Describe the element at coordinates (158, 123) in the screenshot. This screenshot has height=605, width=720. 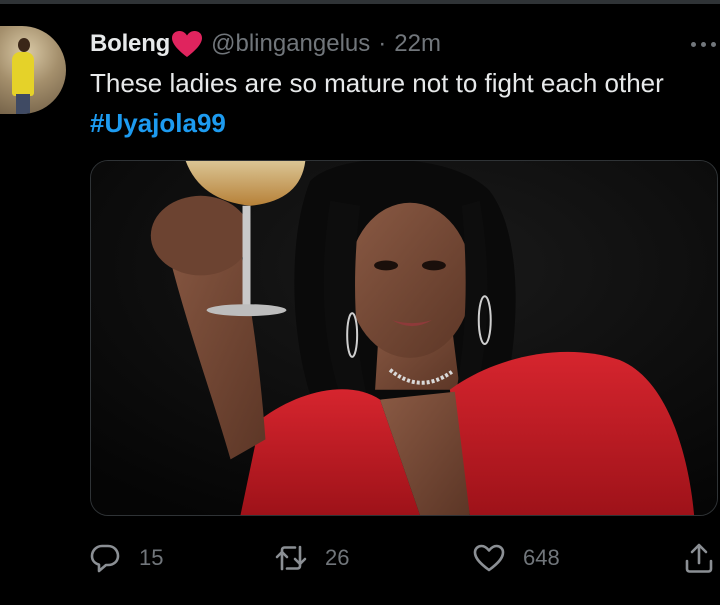
I see `hashtag-link: #Uyajola99` at that location.